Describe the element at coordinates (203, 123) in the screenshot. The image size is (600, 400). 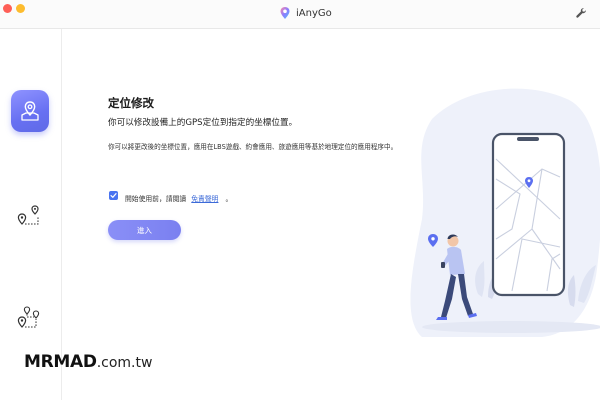
I see `page-subtitle: 你可以修改設備上的GPS定位到指定的坐標位置。` at that location.